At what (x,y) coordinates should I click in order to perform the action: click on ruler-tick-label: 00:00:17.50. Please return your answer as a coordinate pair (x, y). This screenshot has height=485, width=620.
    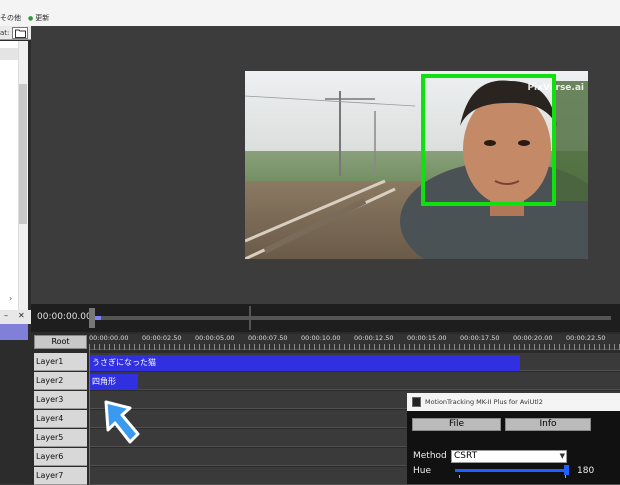
    Looking at the image, I should click on (480, 338).